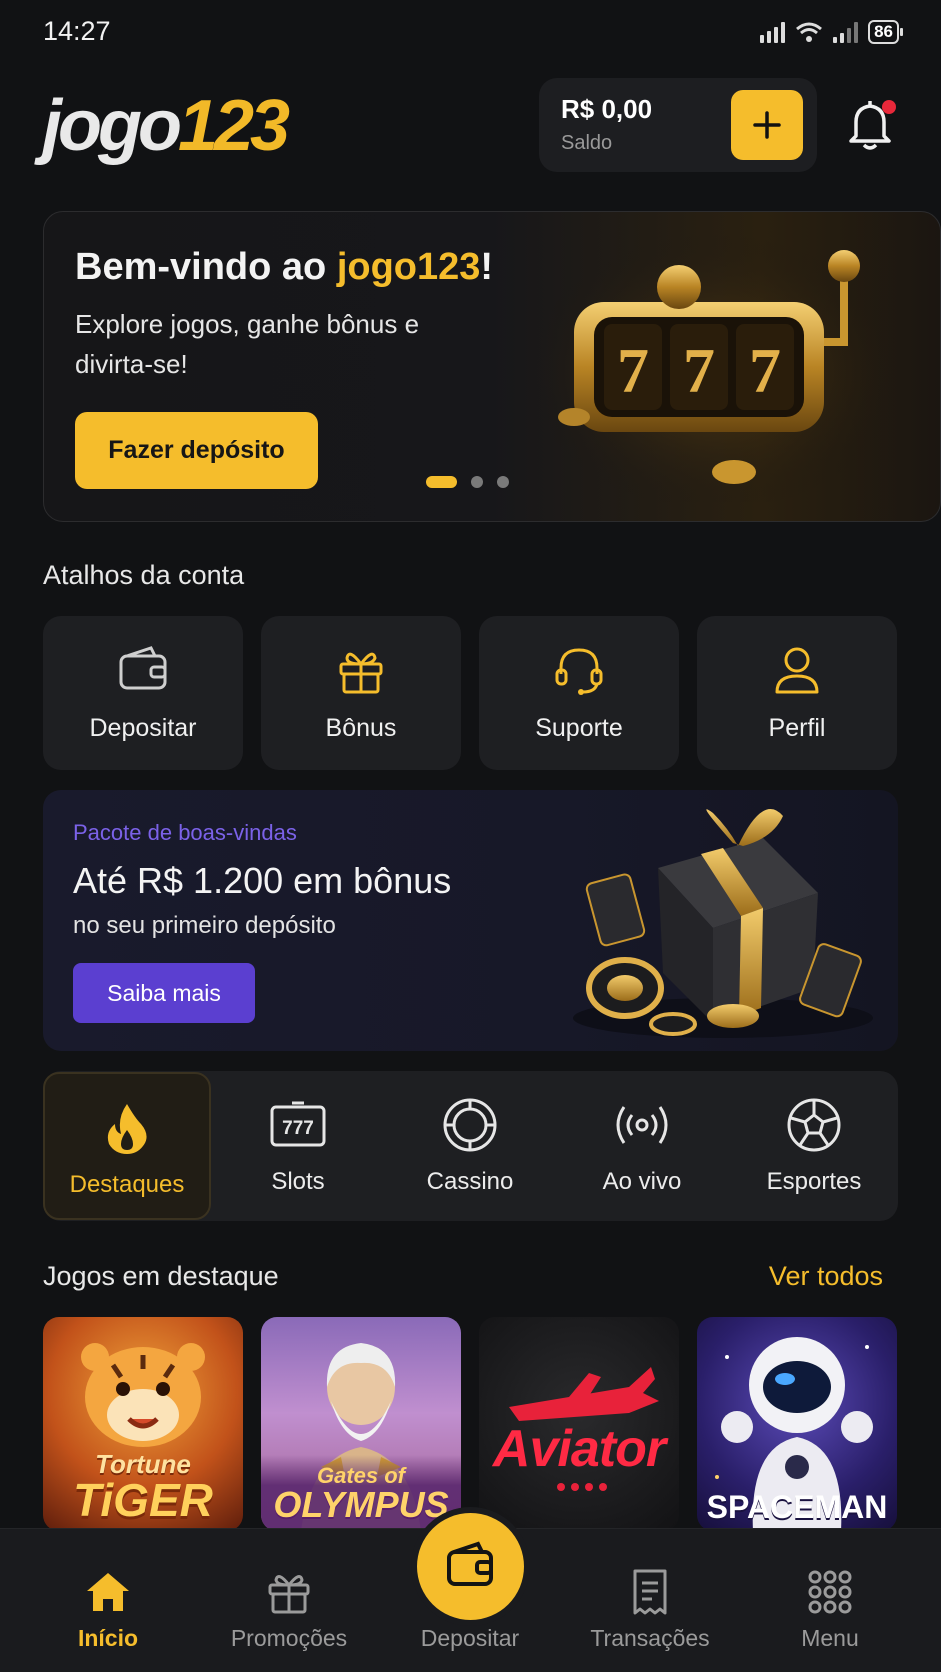 Image resolution: width=941 pixels, height=1672 pixels. I want to click on tab-ao-vivo: Ao vivo, so click(642, 1146).